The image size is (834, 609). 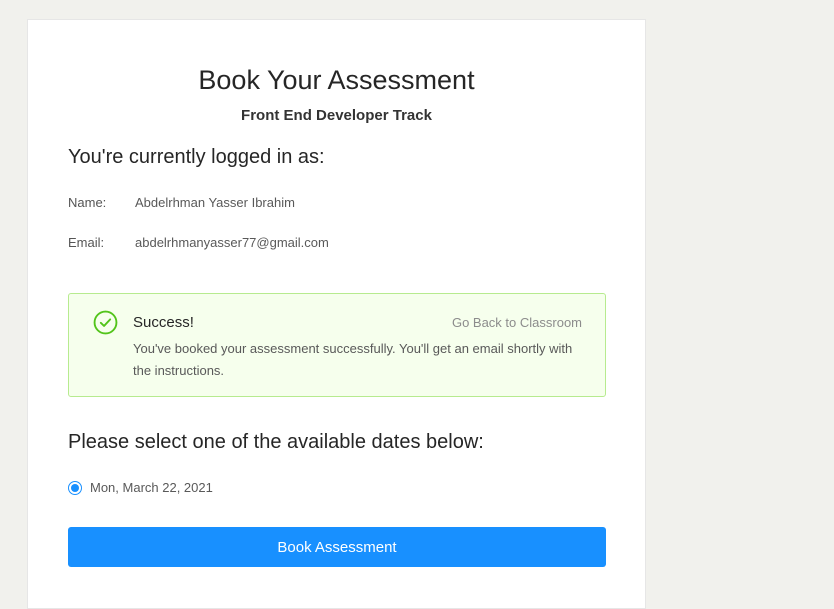 What do you see at coordinates (87, 202) in the screenshot?
I see `name-label: Name:` at bounding box center [87, 202].